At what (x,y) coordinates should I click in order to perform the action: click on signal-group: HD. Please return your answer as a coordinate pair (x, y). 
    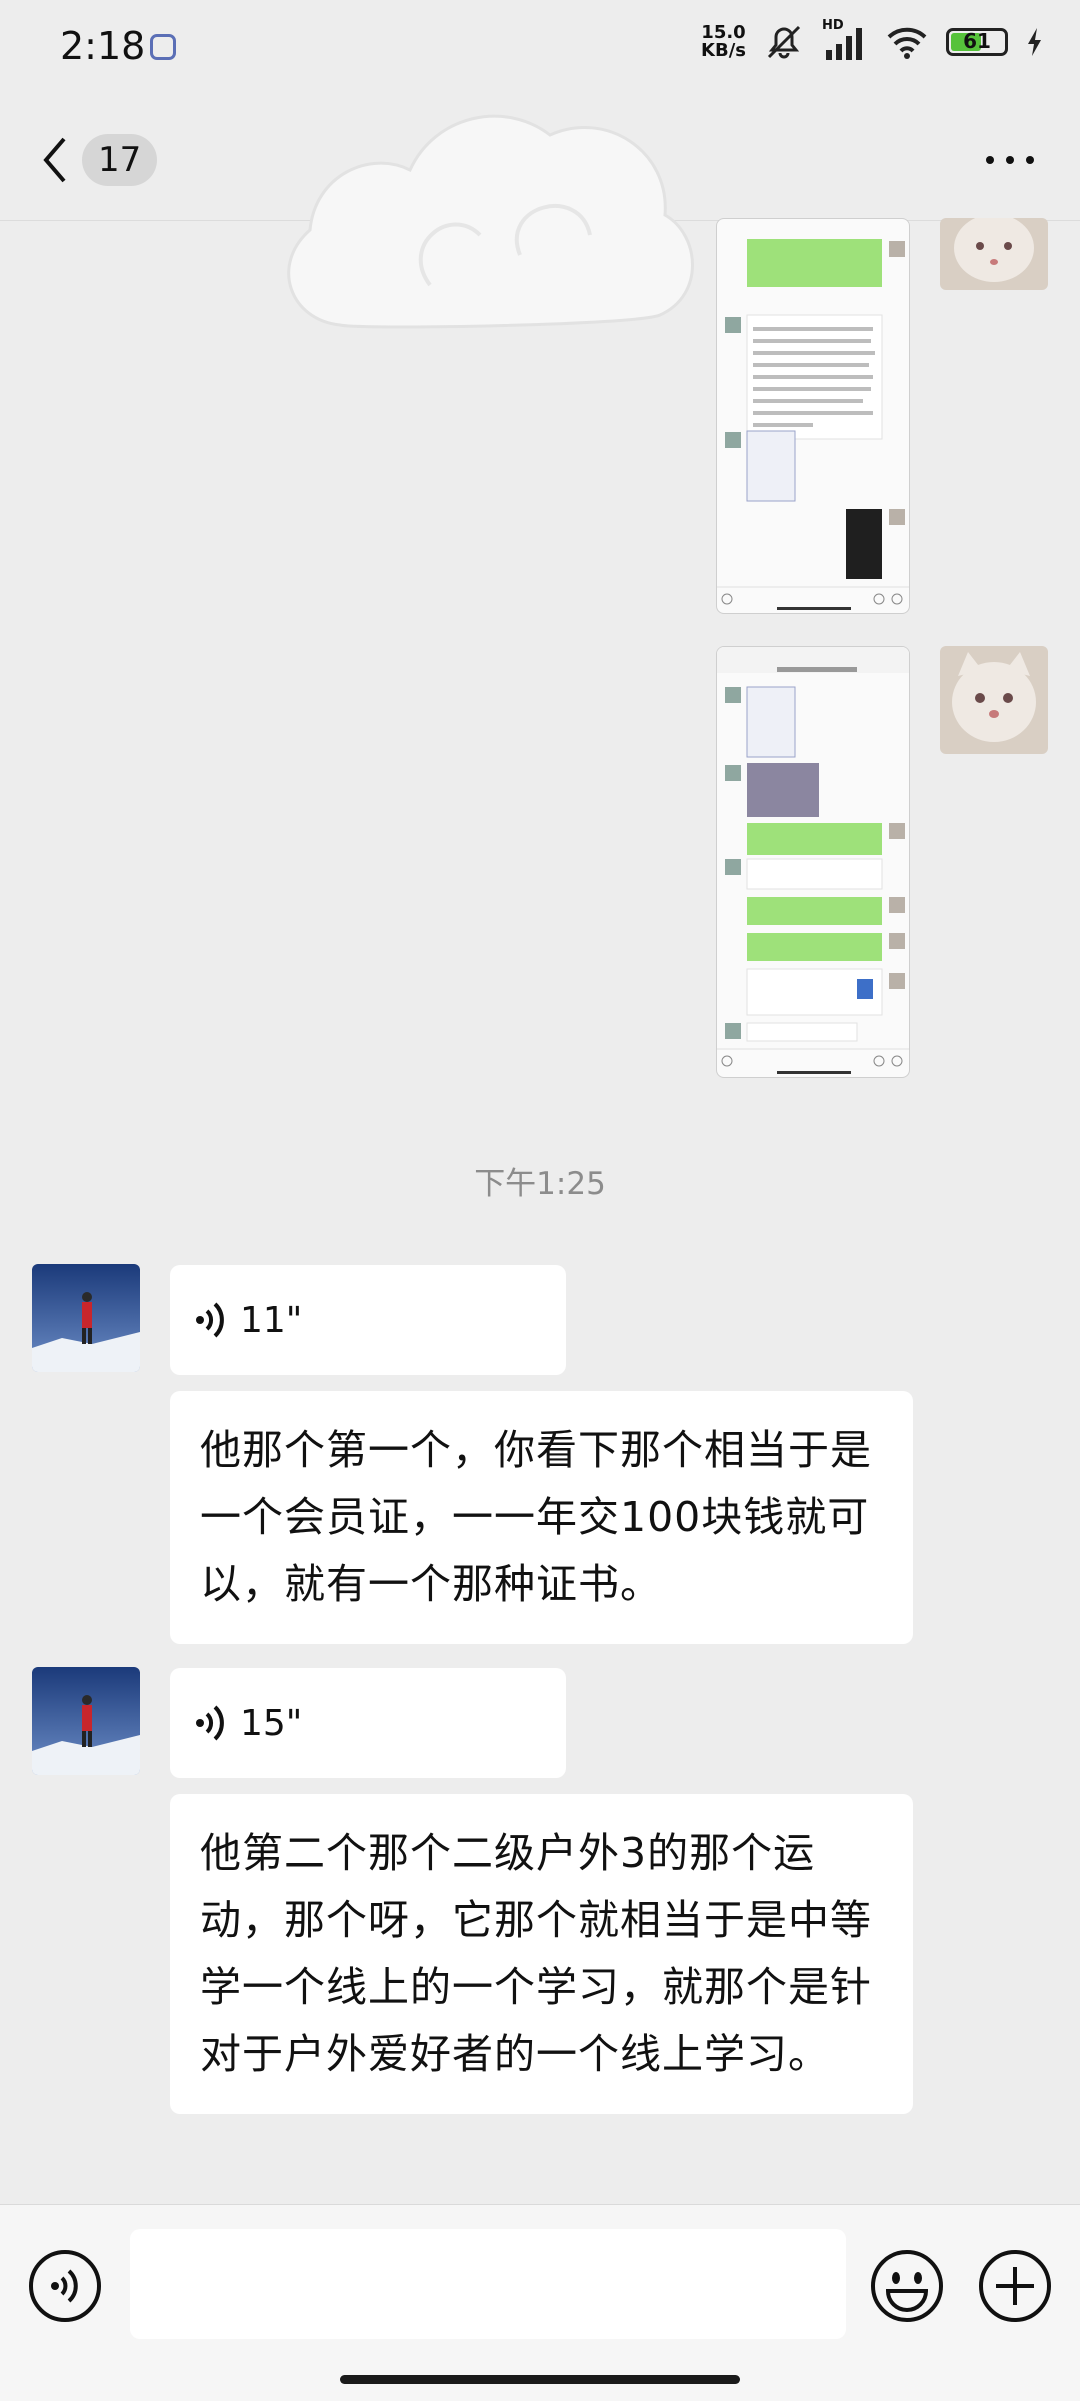
    Looking at the image, I should click on (845, 40).